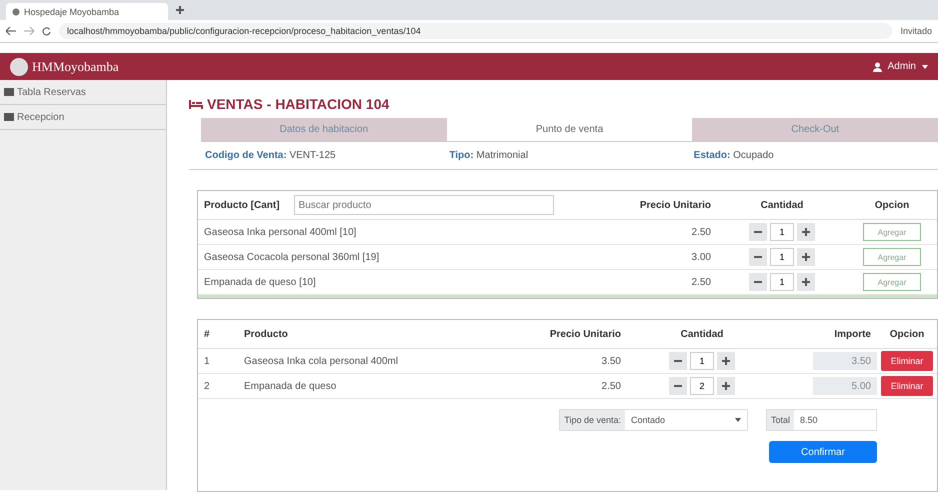  Describe the element at coordinates (702, 386) in the screenshot. I see `quantity-field: 2` at that location.